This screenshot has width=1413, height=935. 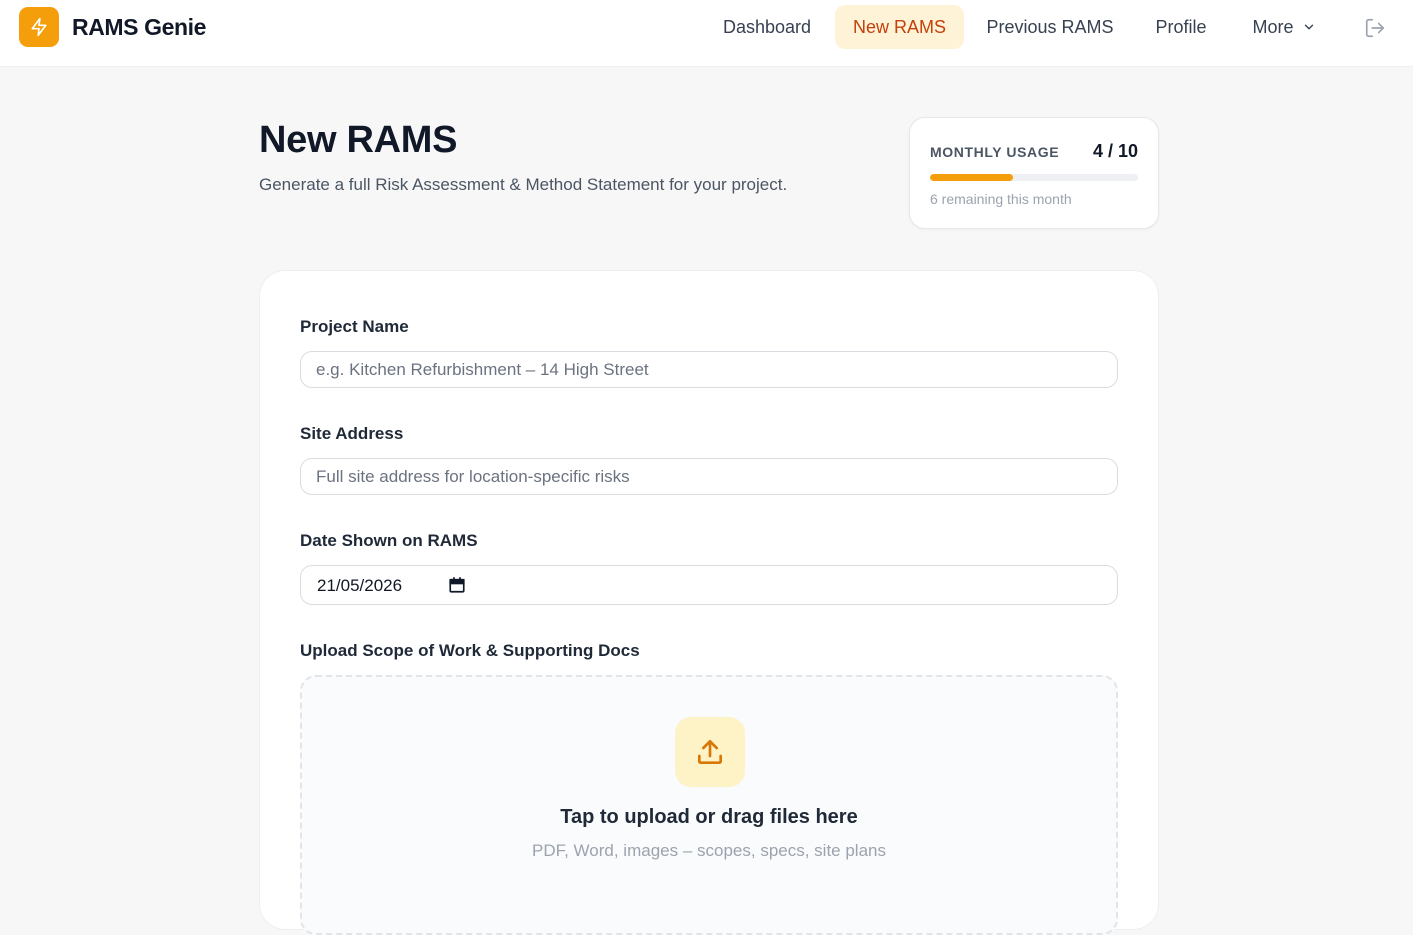 I want to click on lightning-icon, so click(x=39, y=27).